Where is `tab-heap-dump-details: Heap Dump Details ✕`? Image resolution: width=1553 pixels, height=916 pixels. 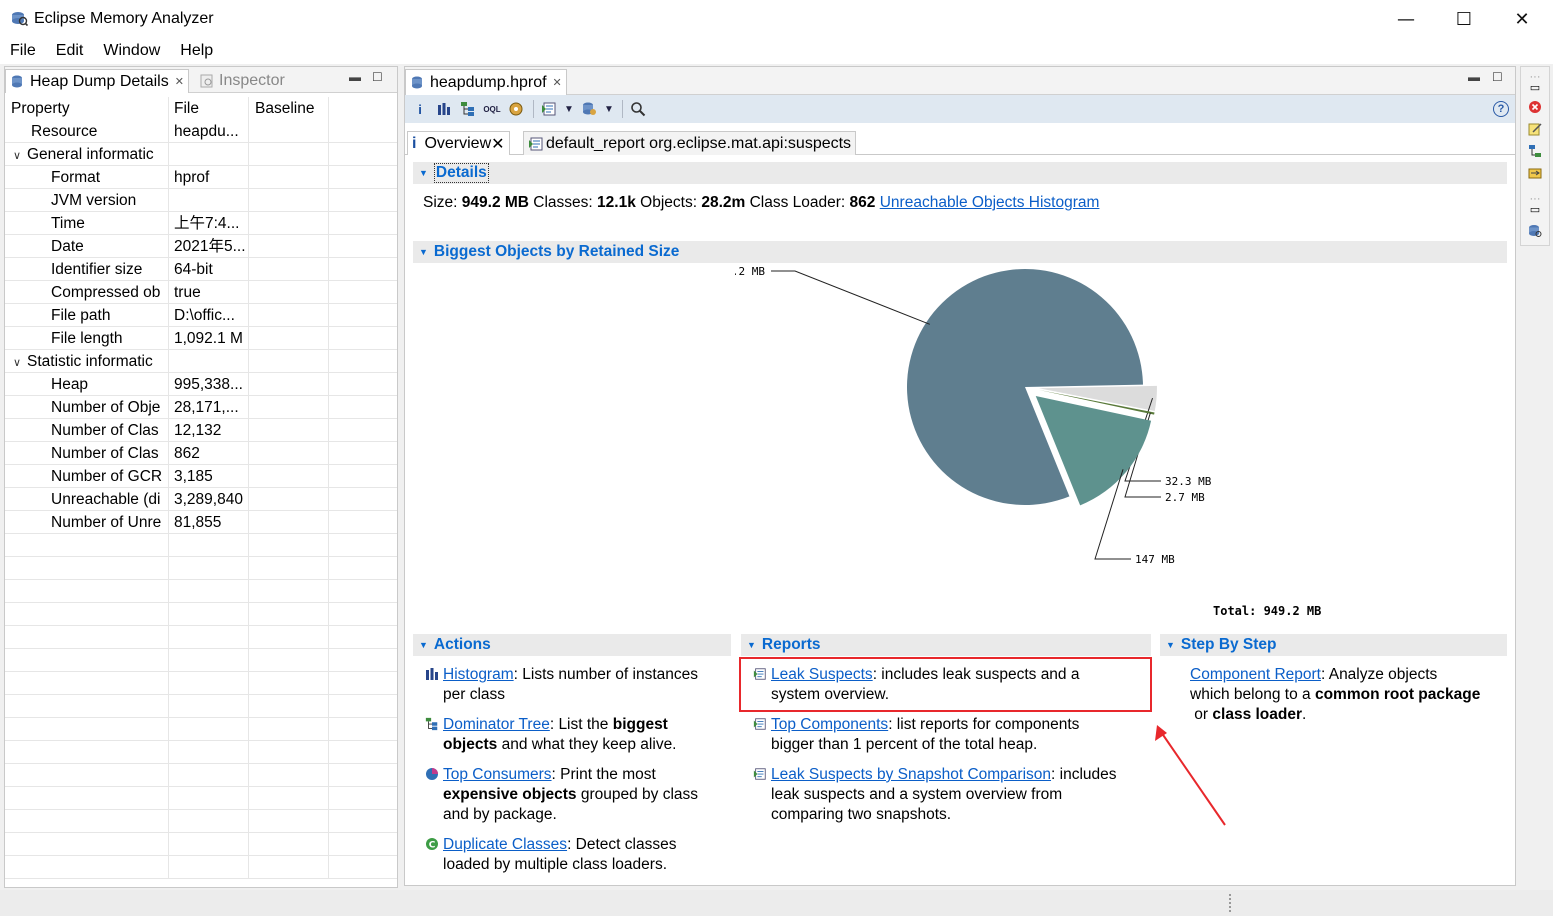 tab-heap-dump-details: Heap Dump Details ✕ is located at coordinates (97, 81).